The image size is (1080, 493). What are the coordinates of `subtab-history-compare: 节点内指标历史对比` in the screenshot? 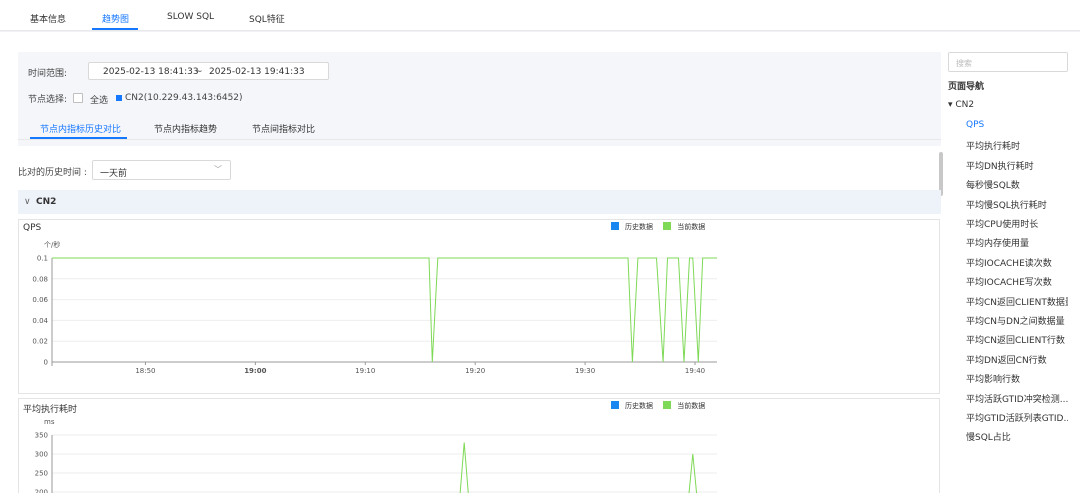 It's located at (80, 128).